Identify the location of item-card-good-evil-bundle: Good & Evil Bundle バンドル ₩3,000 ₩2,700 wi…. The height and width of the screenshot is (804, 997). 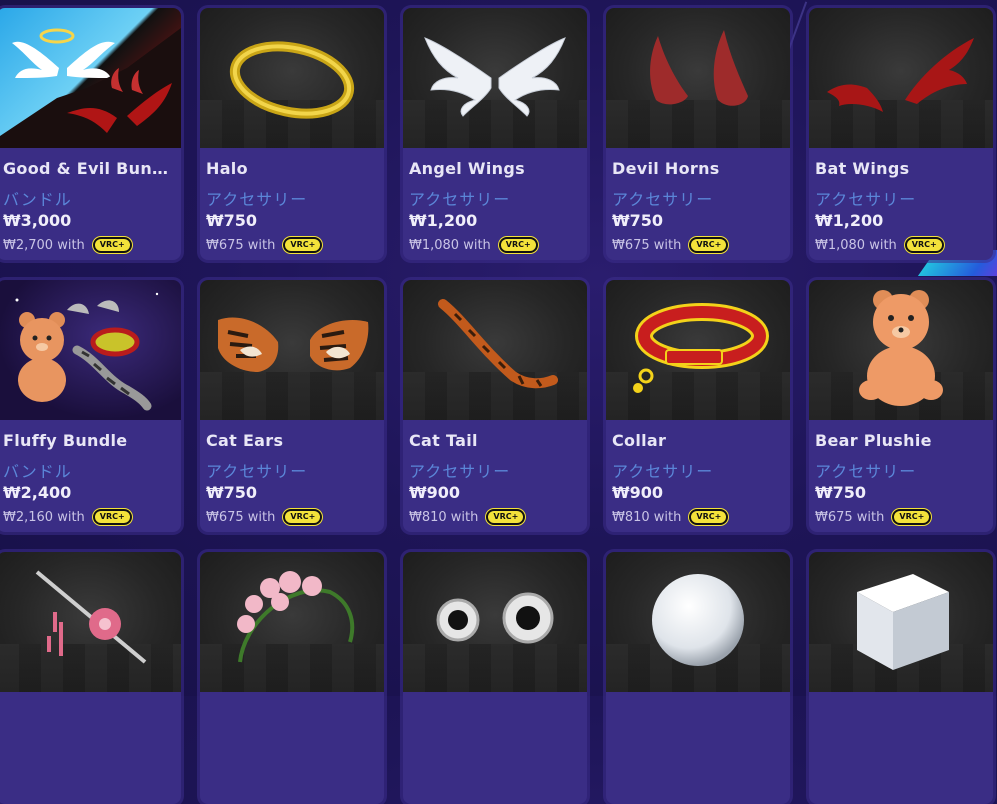
(90, 134).